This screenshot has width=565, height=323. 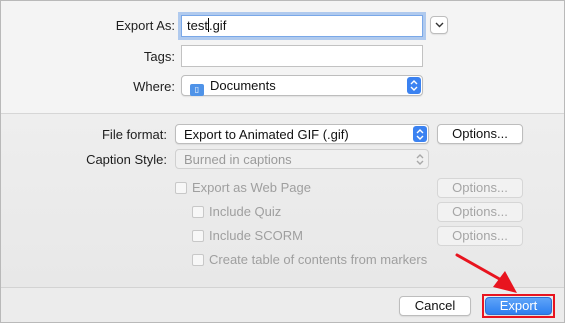 I want to click on folder-icon: ▯, so click(x=197, y=89).